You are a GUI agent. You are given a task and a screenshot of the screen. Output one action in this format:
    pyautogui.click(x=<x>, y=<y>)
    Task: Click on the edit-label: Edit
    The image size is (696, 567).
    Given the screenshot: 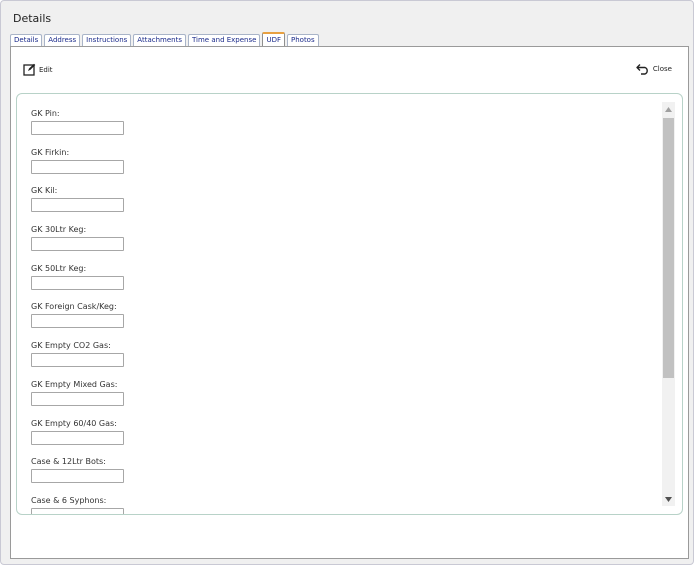 What is the action you would take?
    pyautogui.click(x=46, y=69)
    